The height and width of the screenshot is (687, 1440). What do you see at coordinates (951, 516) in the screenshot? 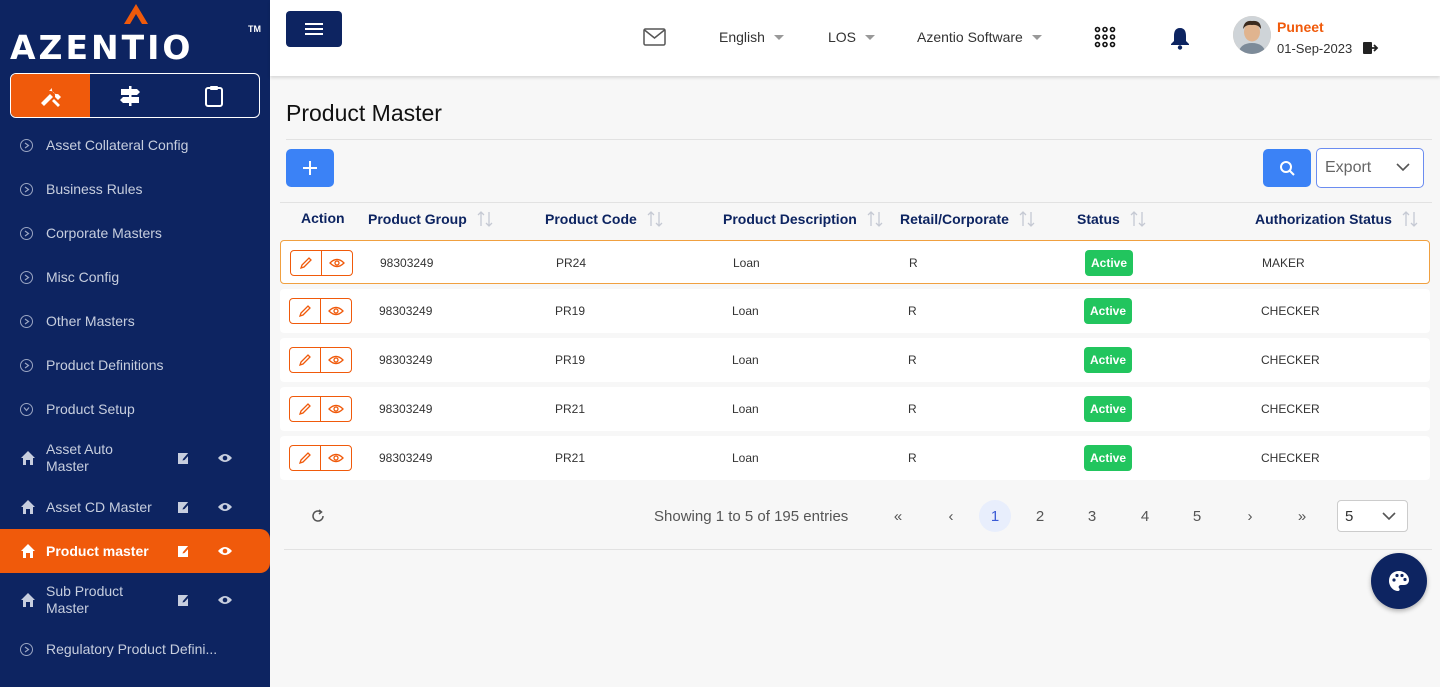
I see `prev-page-button: ‹` at bounding box center [951, 516].